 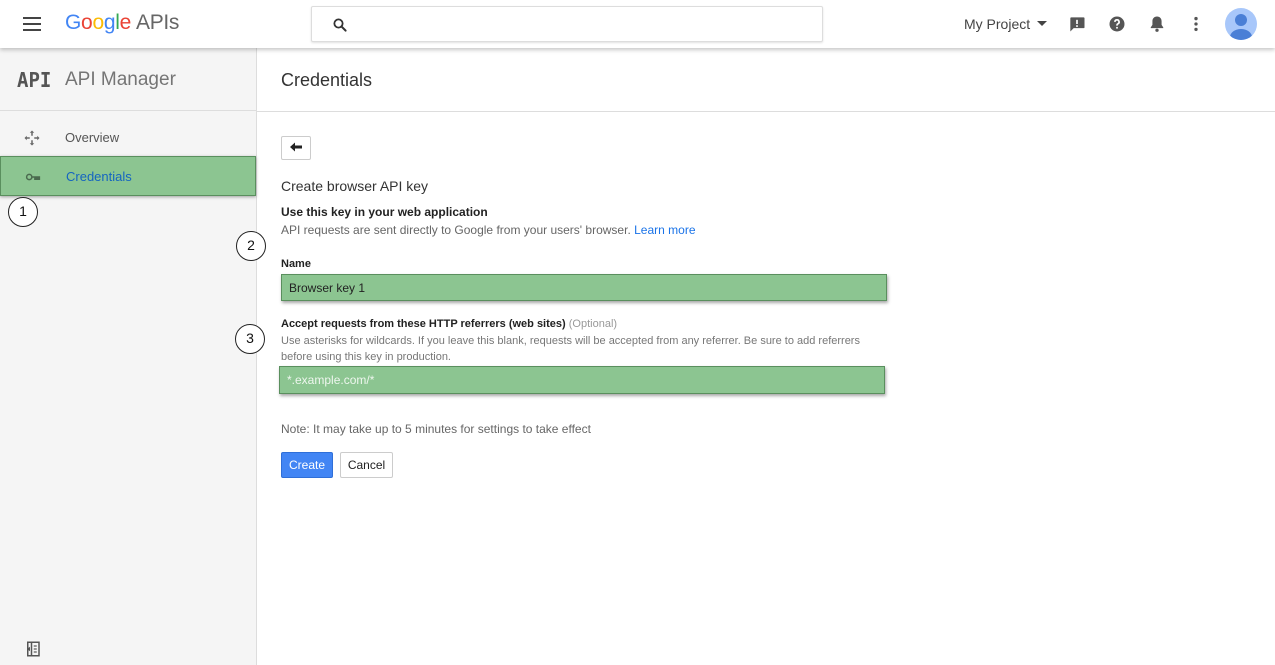 What do you see at coordinates (128, 138) in the screenshot?
I see `sidebar-item-overview: Overview` at bounding box center [128, 138].